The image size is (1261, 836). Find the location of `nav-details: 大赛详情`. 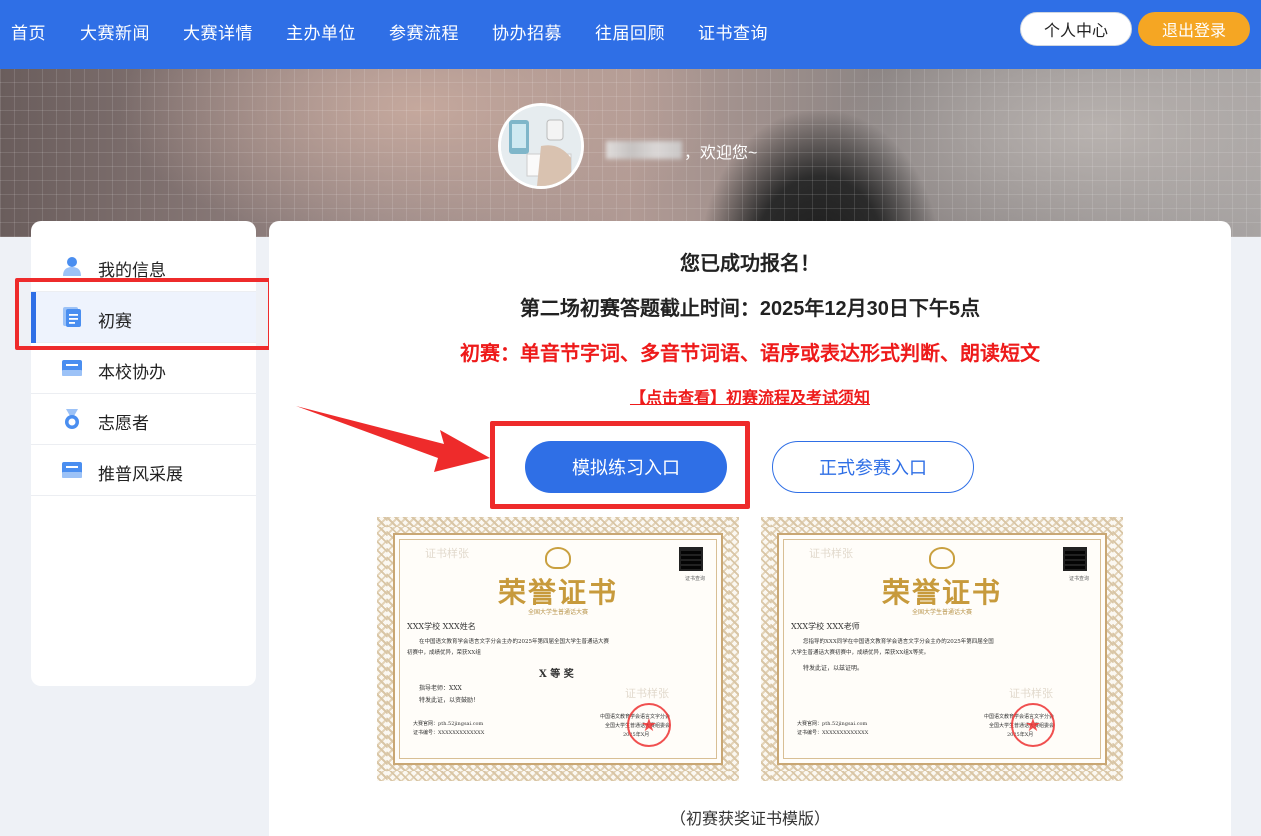

nav-details: 大赛详情 is located at coordinates (218, 31).